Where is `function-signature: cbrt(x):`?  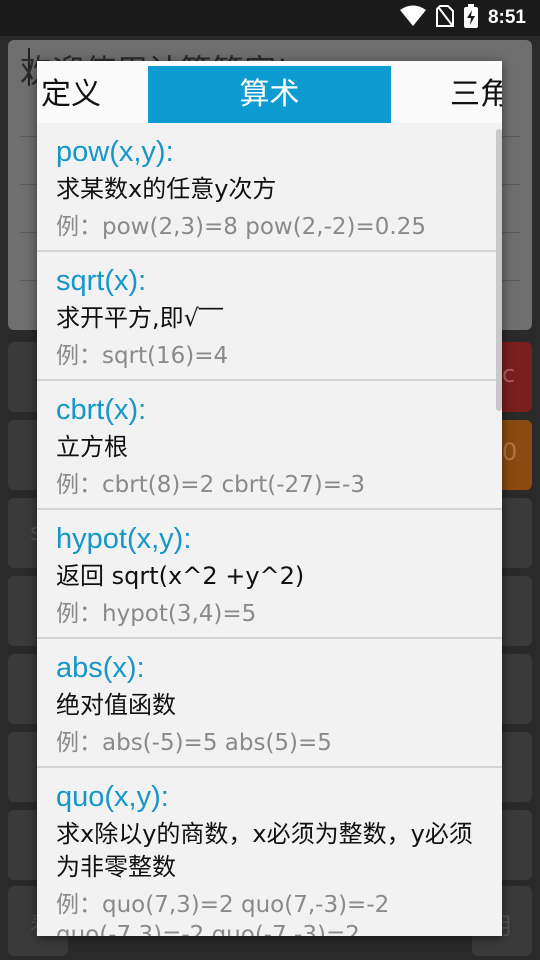
function-signature: cbrt(x): is located at coordinates (101, 410).